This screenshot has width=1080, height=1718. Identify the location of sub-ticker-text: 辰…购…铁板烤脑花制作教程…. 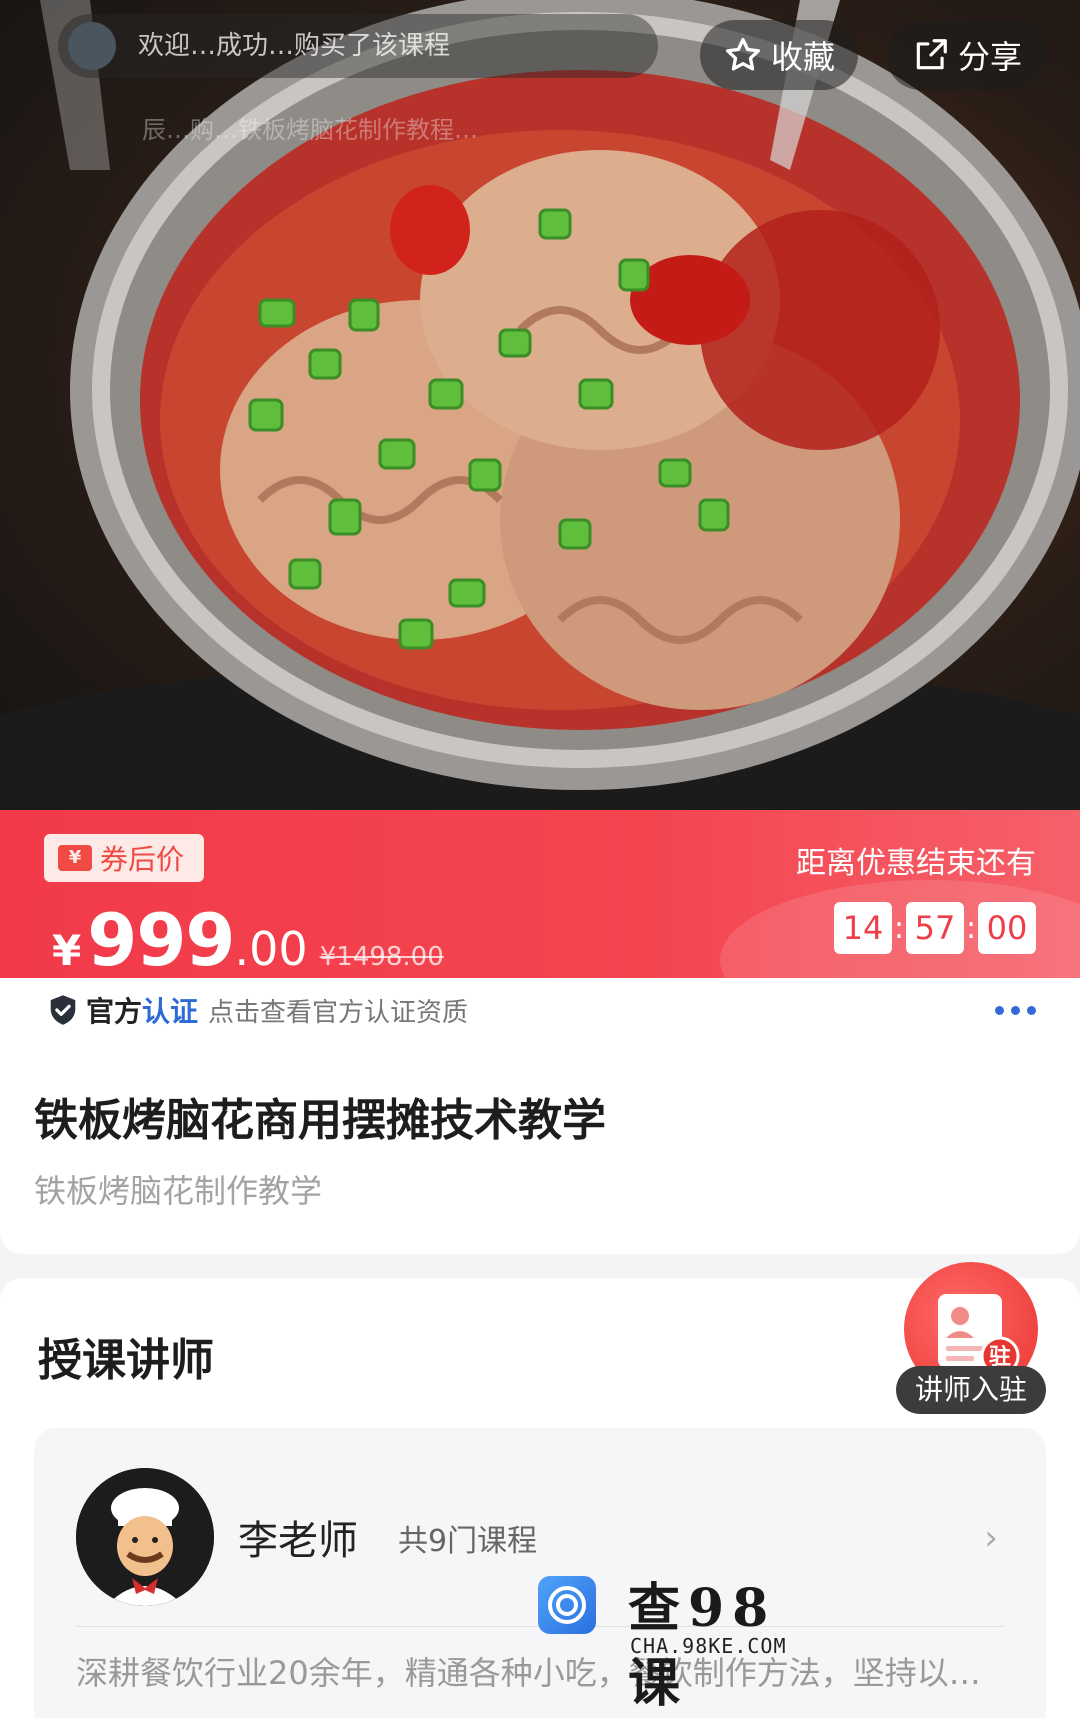
(310, 130).